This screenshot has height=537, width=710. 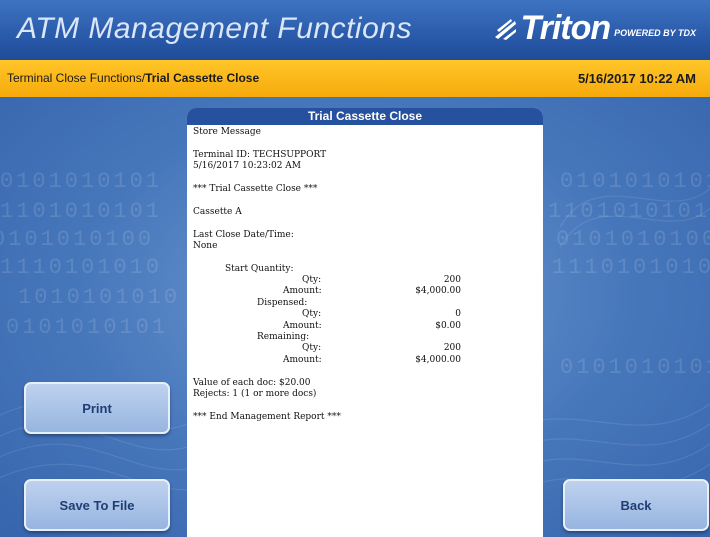 I want to click on report-line: Store Message, so click(x=365, y=132).